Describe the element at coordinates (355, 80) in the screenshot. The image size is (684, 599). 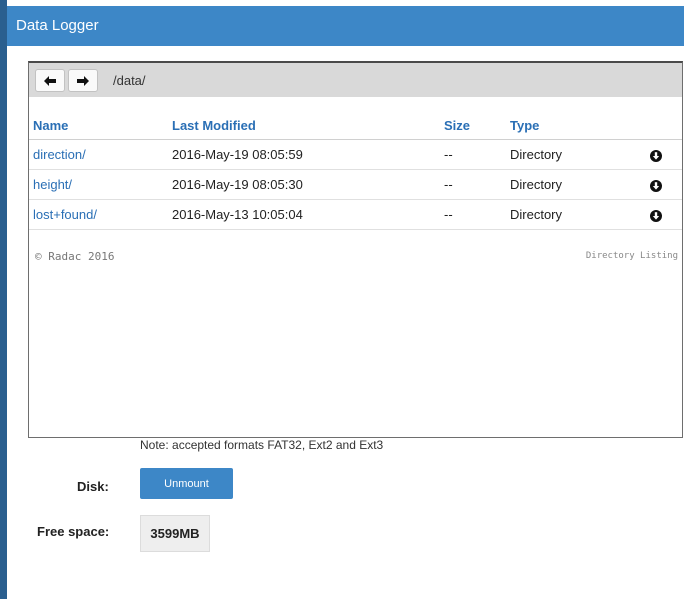
I see `browser-navbar: /data/` at that location.